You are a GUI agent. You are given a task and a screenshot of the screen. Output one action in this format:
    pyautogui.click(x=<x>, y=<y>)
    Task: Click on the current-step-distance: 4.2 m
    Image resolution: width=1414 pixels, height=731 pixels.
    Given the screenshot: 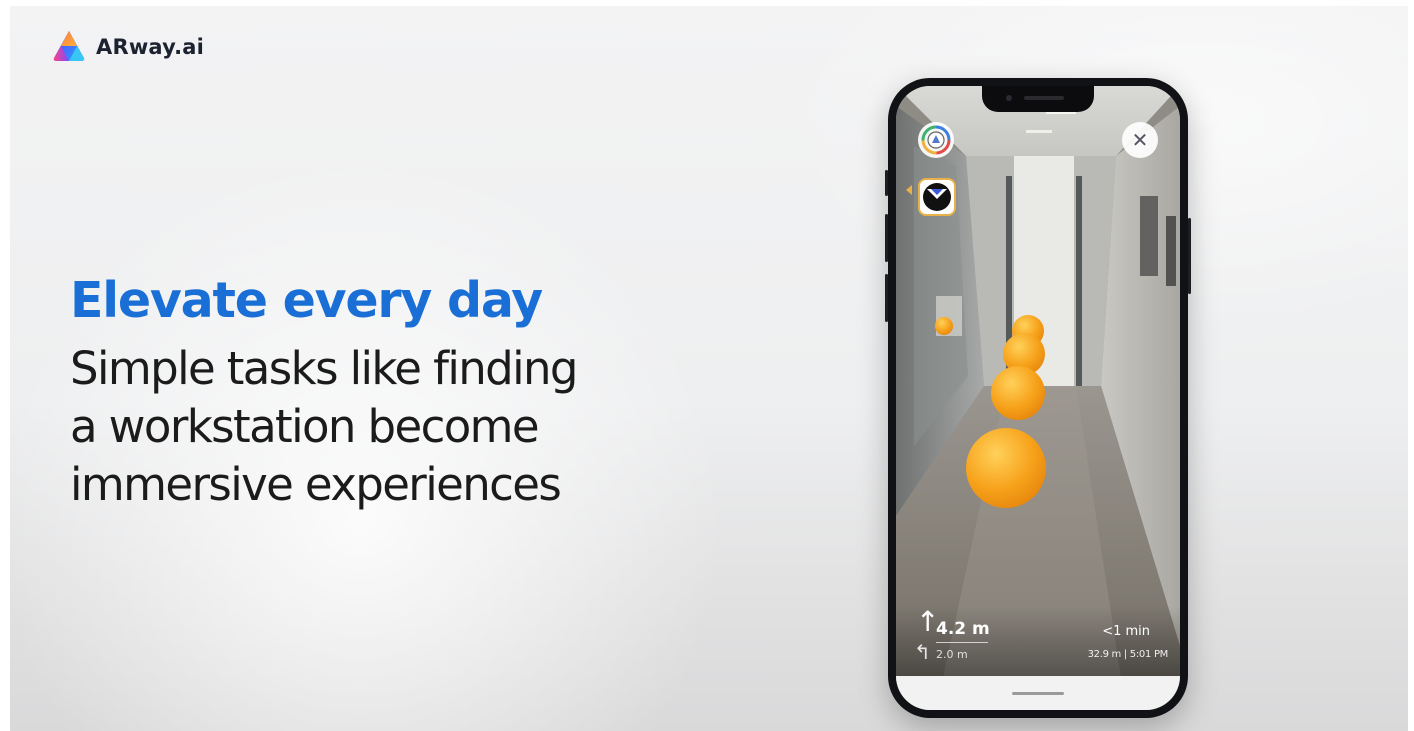 What is the action you would take?
    pyautogui.click(x=963, y=629)
    